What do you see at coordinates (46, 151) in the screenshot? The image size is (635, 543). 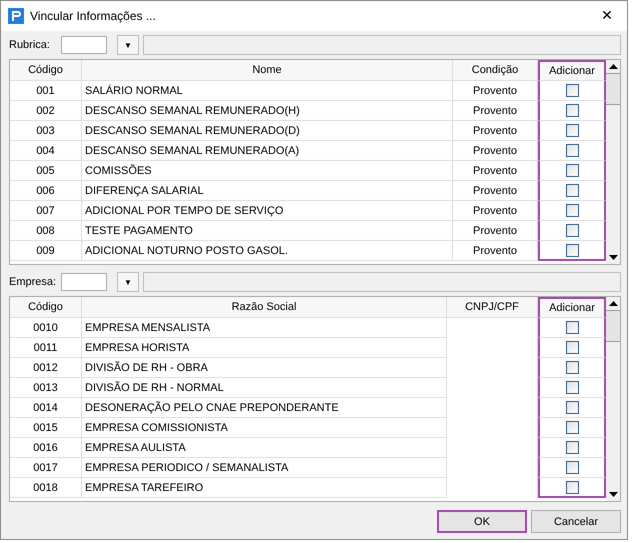 I see `table-cell: 004` at bounding box center [46, 151].